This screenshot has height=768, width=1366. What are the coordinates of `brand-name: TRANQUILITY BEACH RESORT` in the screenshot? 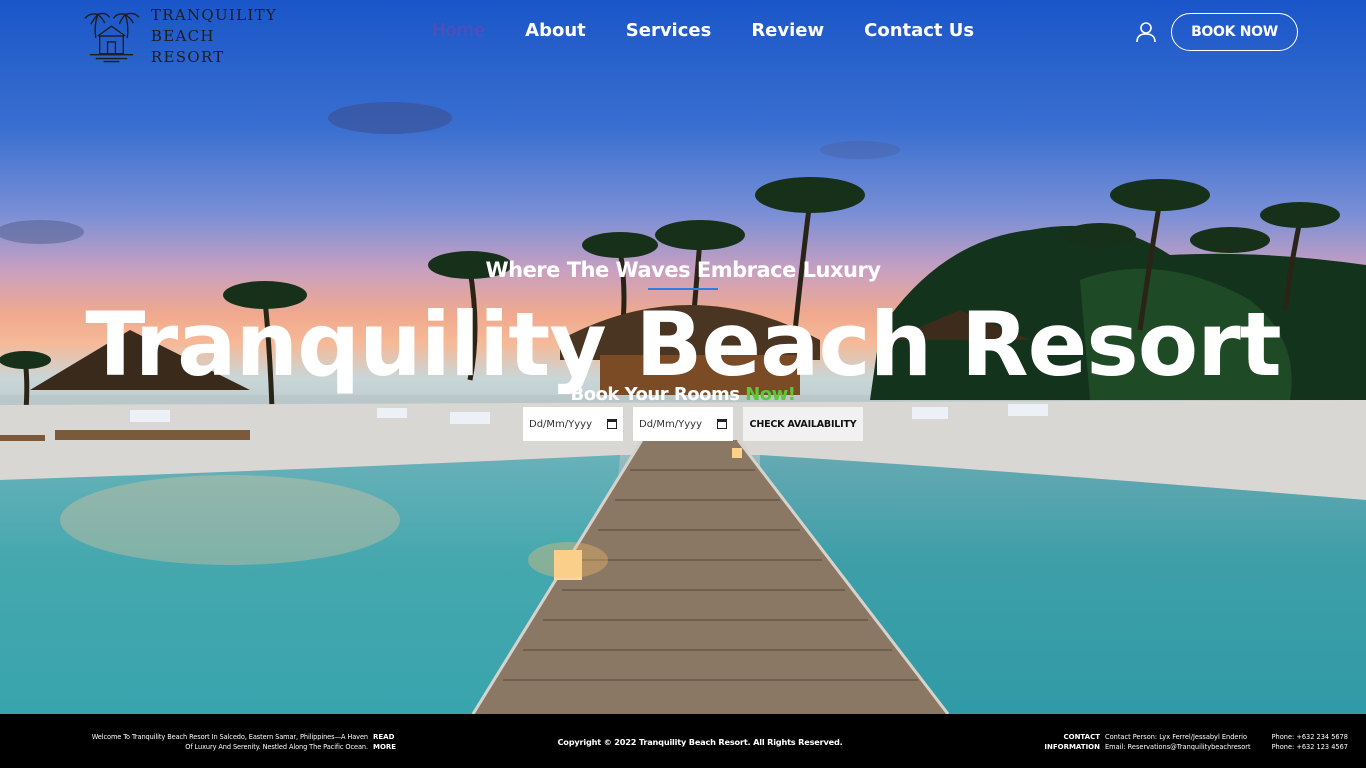 It's located at (221, 36).